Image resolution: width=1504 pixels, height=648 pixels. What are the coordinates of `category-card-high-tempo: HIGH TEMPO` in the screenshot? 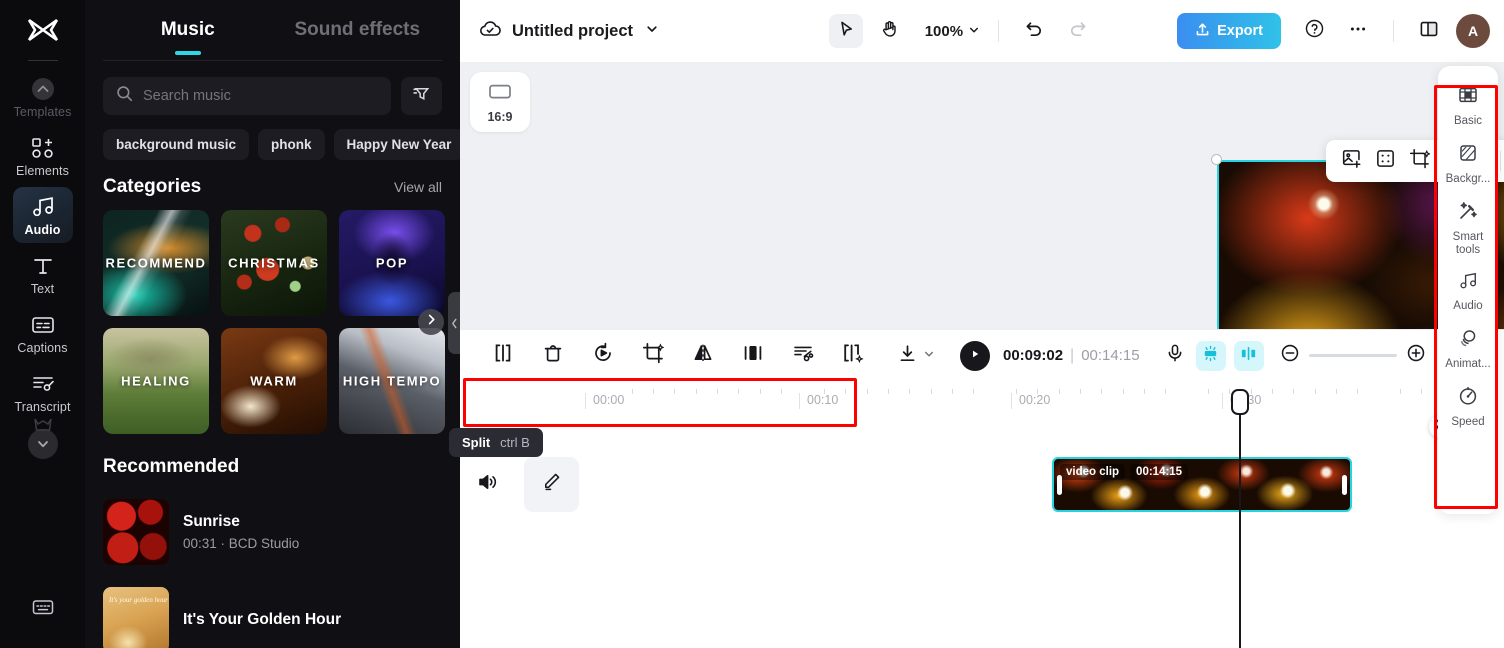 It's located at (392, 381).